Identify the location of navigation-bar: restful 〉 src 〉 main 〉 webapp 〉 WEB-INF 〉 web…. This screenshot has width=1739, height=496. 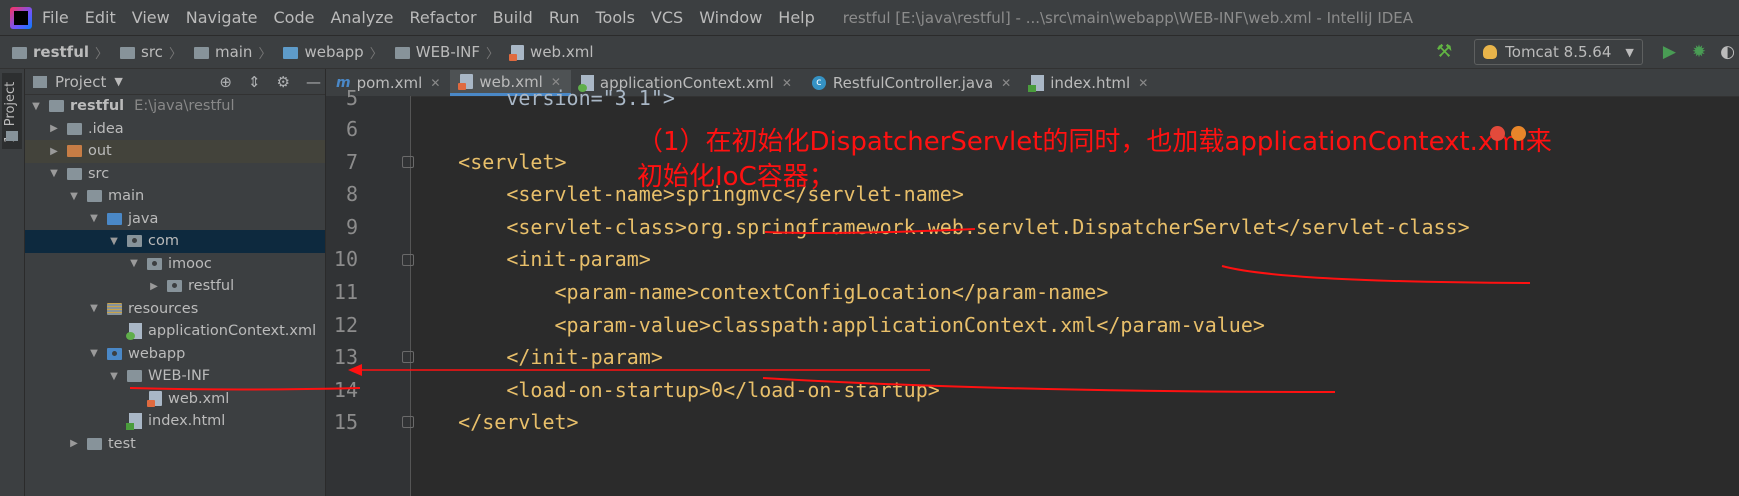
(869, 52).